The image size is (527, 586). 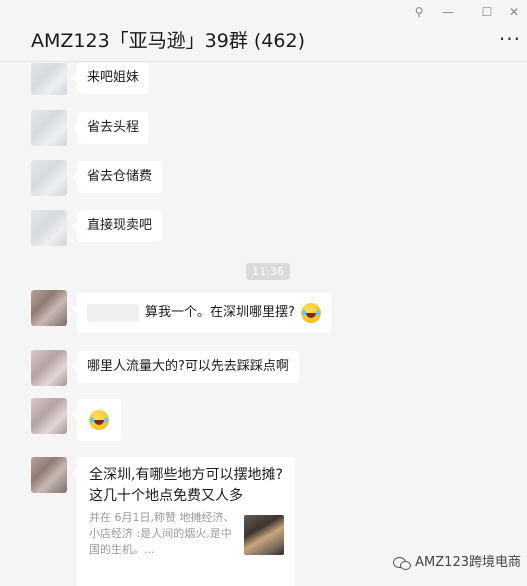 I want to click on message-bubble: 哪里人流量大的?可以先去踩踩点啊, so click(x=185, y=367).